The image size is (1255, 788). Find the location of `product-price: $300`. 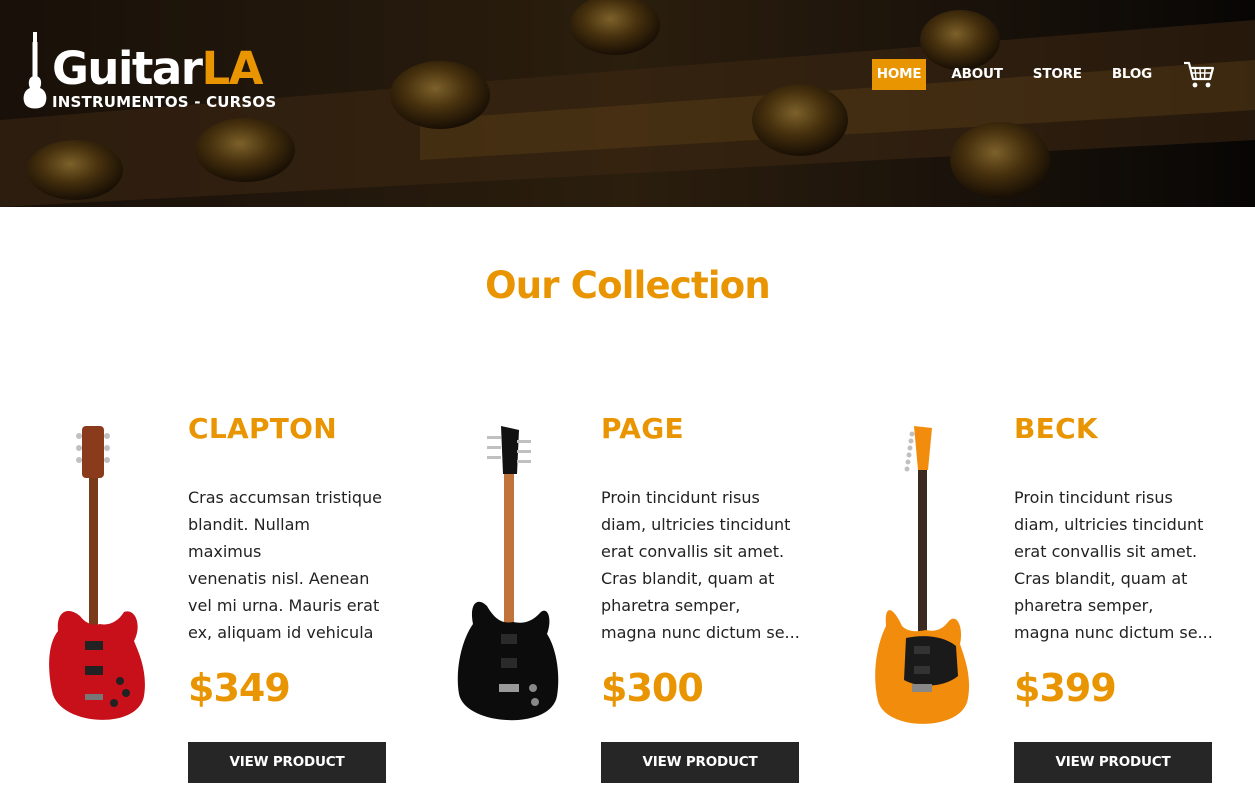

product-price: $300 is located at coordinates (652, 688).